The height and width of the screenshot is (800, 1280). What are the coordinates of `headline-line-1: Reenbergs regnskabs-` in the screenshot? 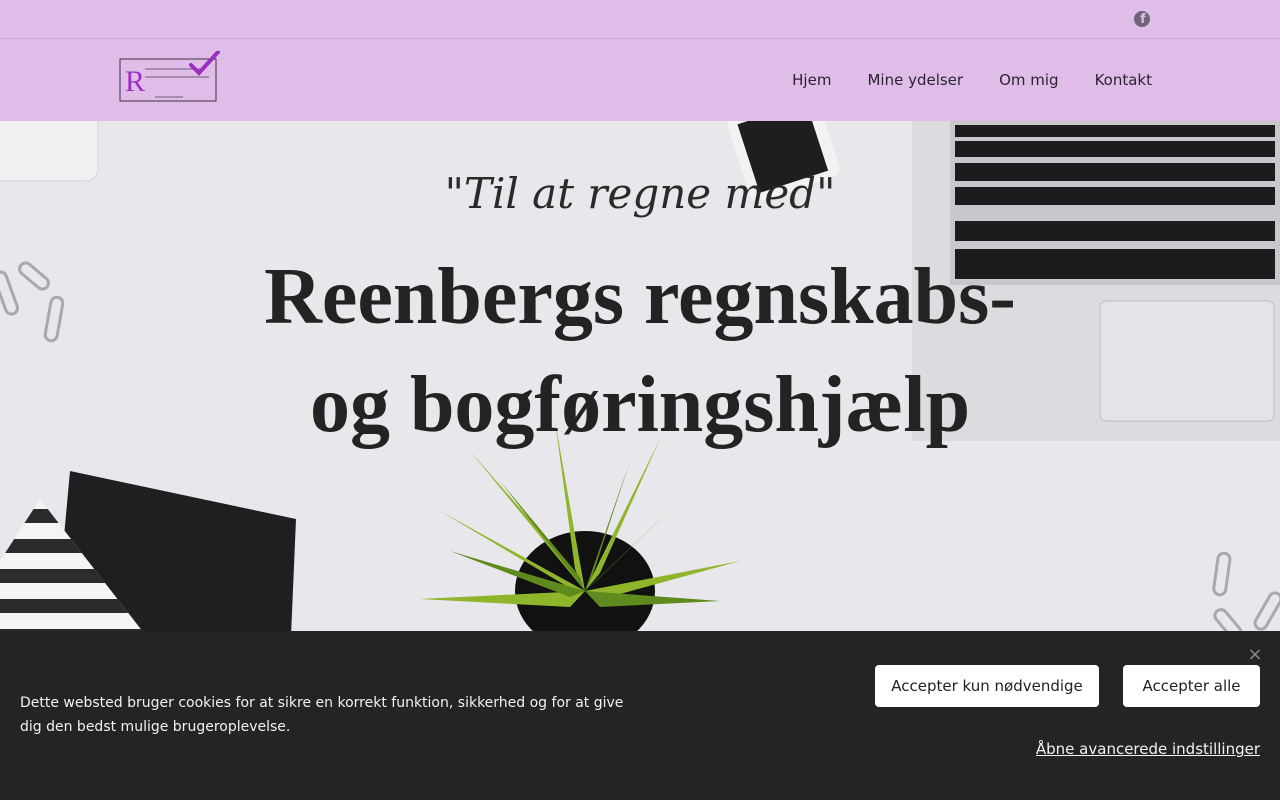 It's located at (640, 297).